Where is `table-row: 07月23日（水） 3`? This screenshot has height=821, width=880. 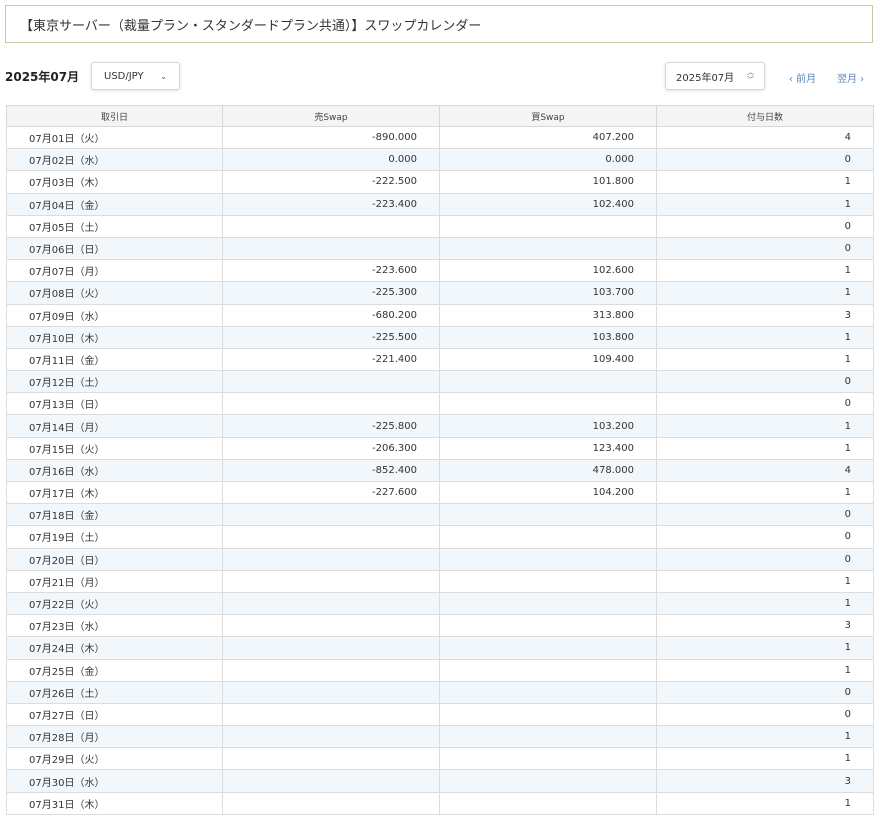
table-row: 07月23日（水） 3 is located at coordinates (440, 626).